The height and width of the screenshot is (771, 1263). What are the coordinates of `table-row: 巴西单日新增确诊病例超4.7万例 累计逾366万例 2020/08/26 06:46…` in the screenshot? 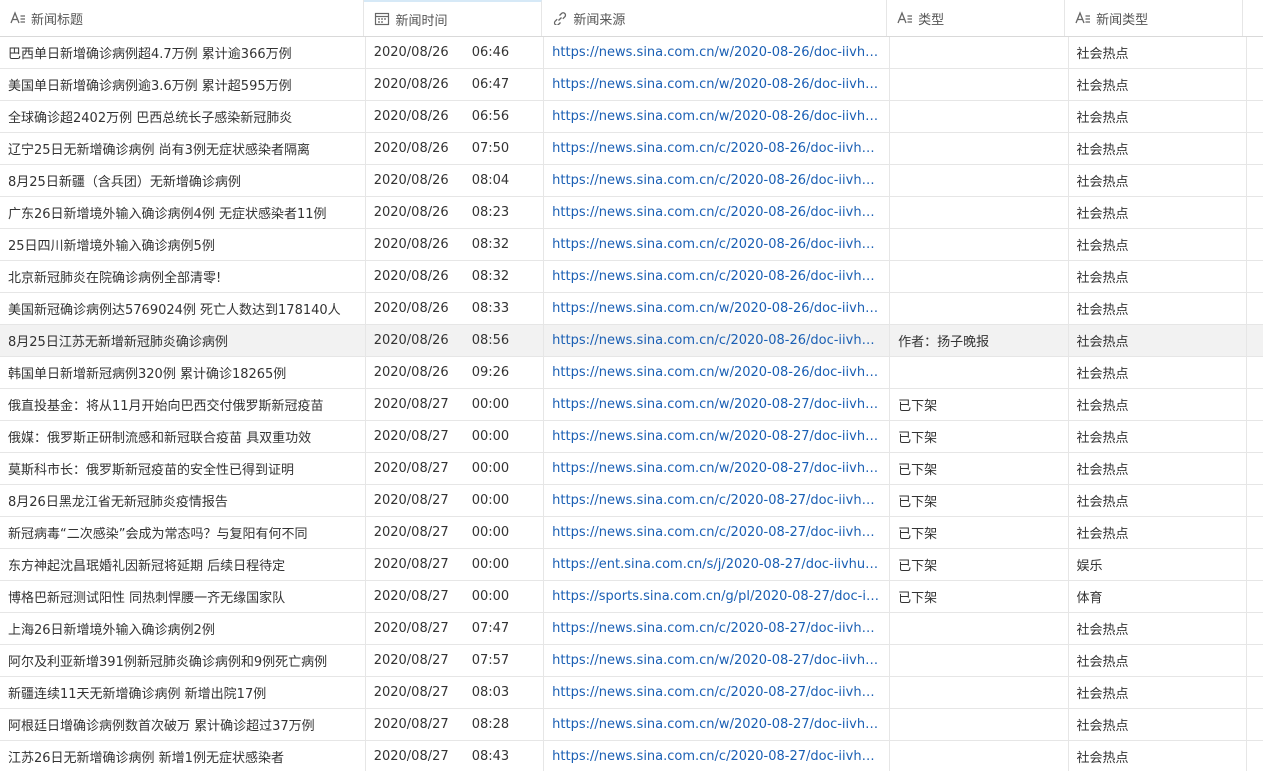 It's located at (631, 53).